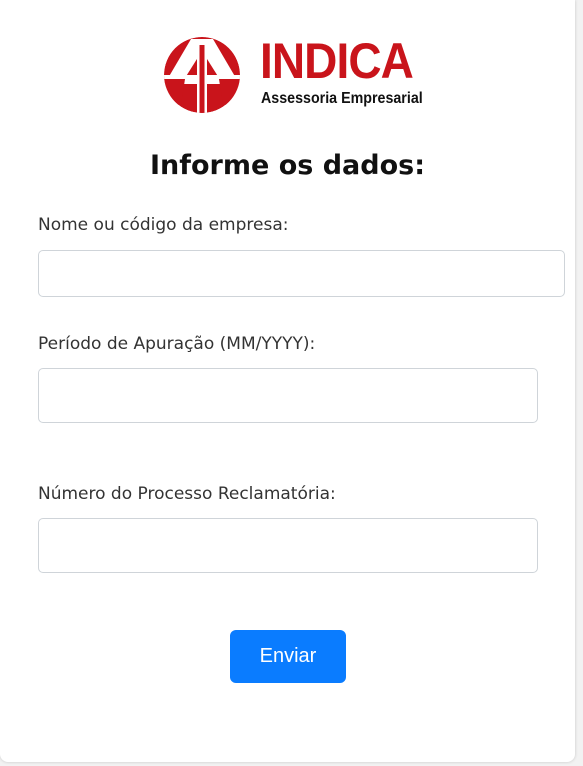 The height and width of the screenshot is (766, 583). What do you see at coordinates (177, 344) in the screenshot?
I see `period-label: Período de Apuração (MM/YYYY):` at bounding box center [177, 344].